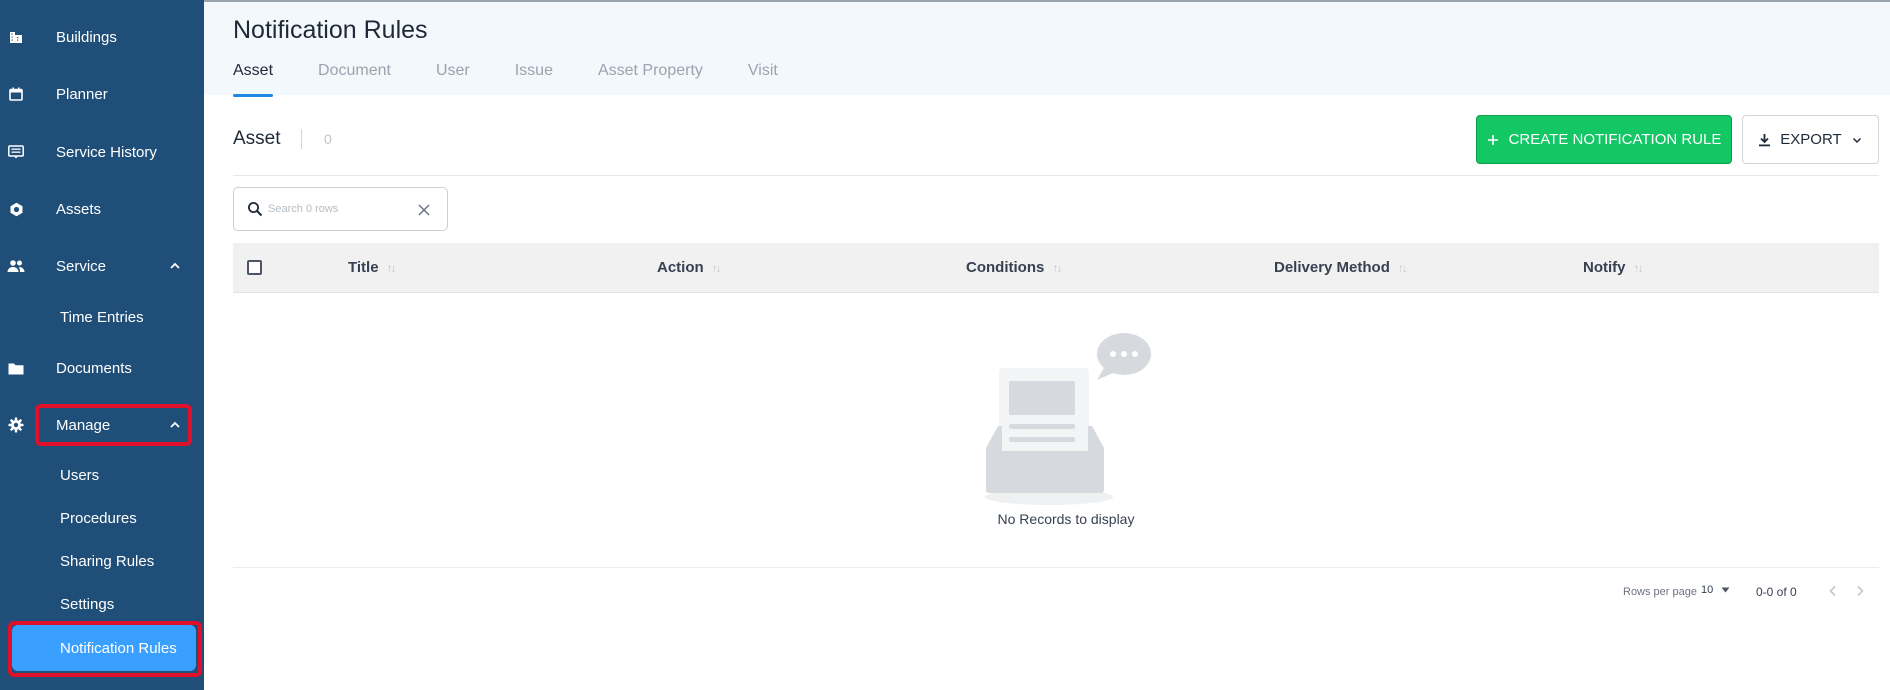 This screenshot has width=1890, height=690. I want to click on sidebar-item-buildings: Buildings, so click(102, 37).